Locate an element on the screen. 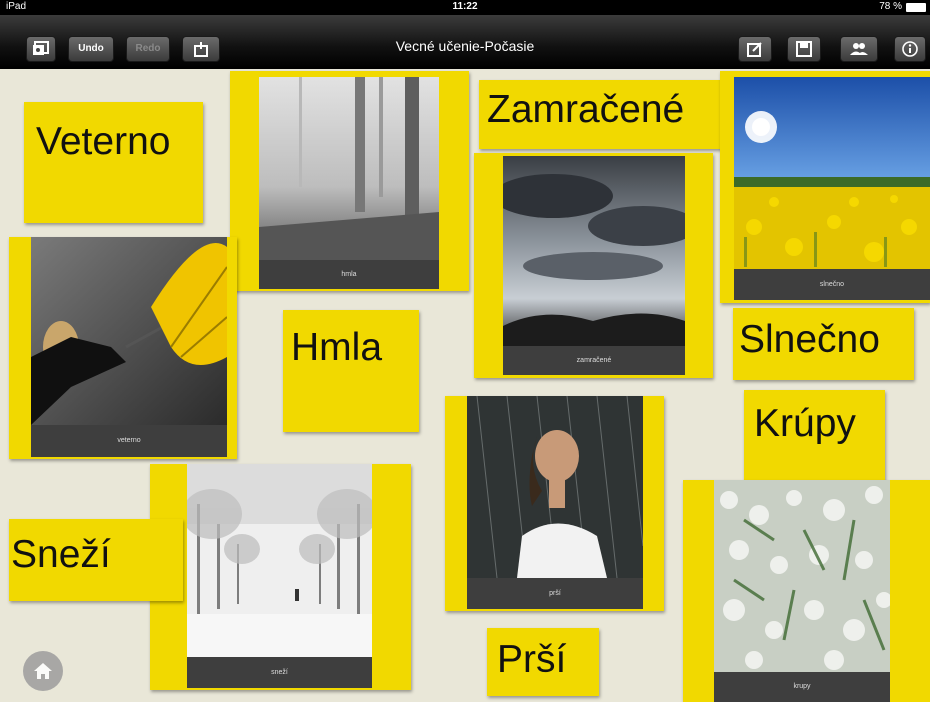 The image size is (930, 702). picture-card-slnecno: slnečno is located at coordinates (825, 187).